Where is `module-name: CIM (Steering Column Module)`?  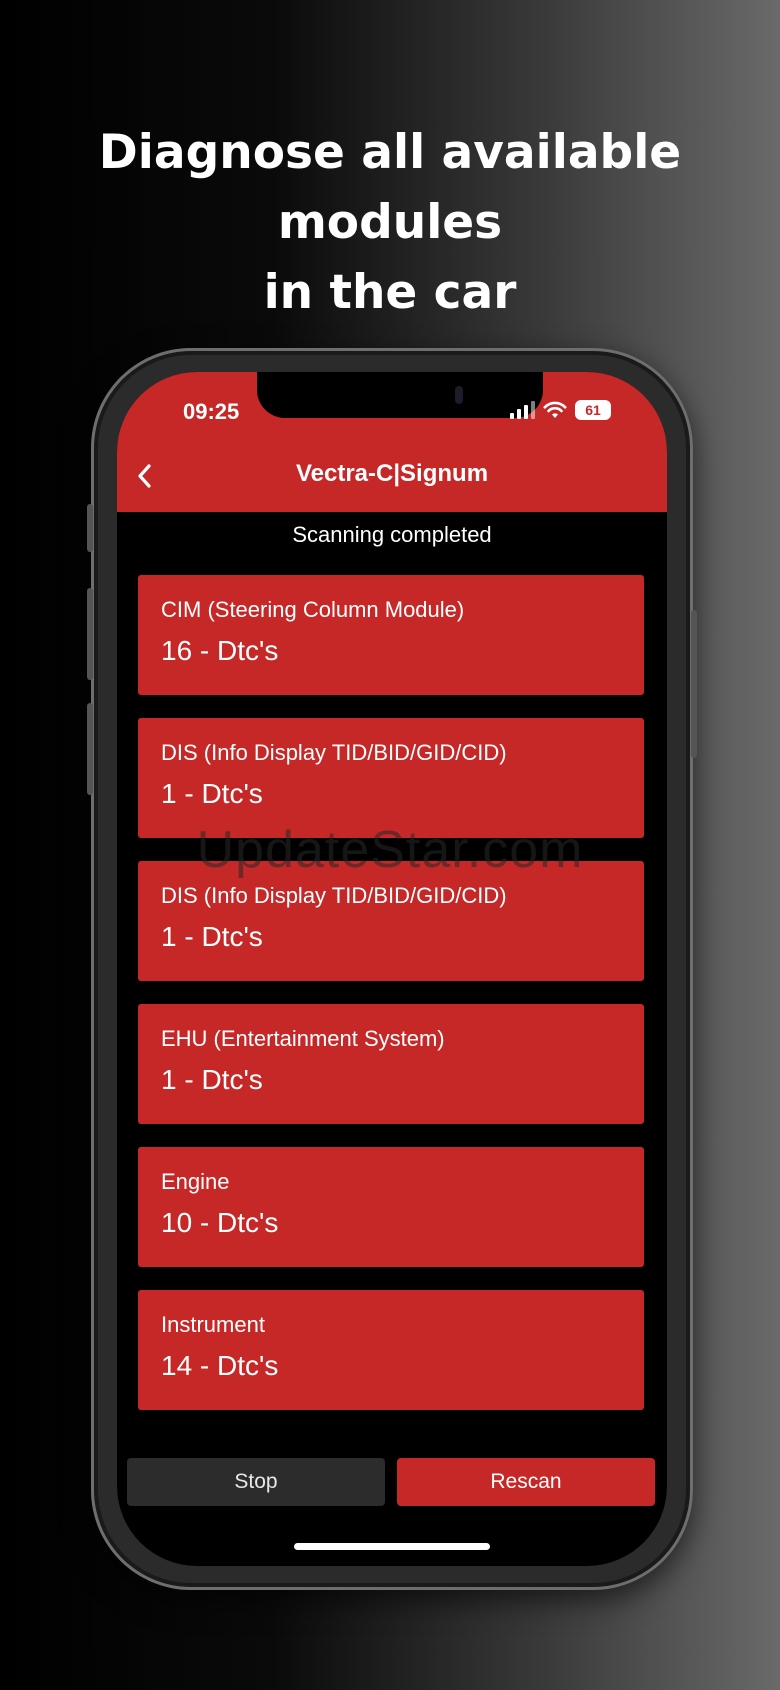 module-name: CIM (Steering Column Module) is located at coordinates (313, 609).